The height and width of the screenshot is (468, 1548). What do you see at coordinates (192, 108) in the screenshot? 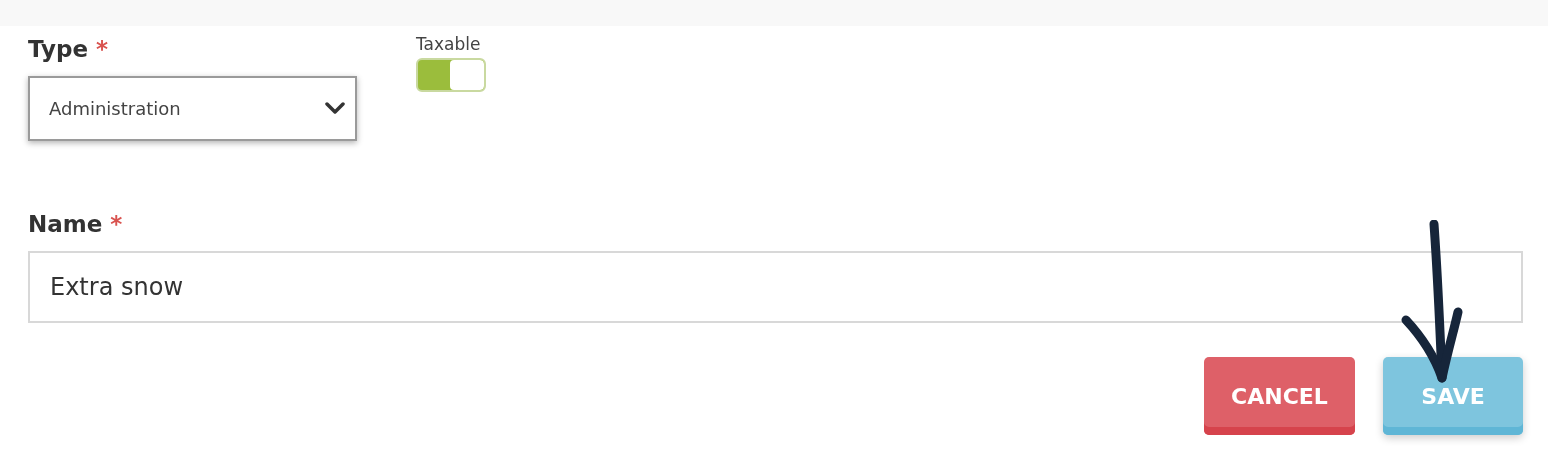
I see `type-dropdown: Administration` at bounding box center [192, 108].